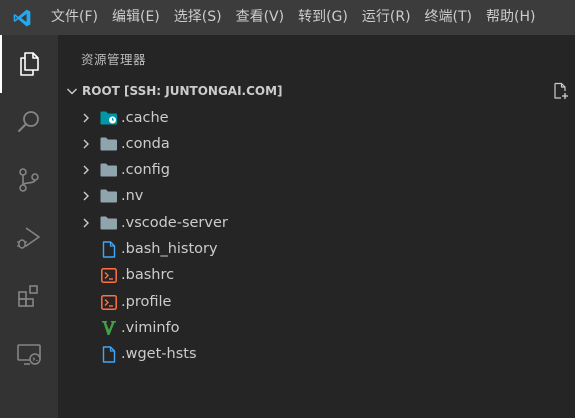 The width and height of the screenshot is (575, 418). I want to click on activity-search, so click(29, 122).